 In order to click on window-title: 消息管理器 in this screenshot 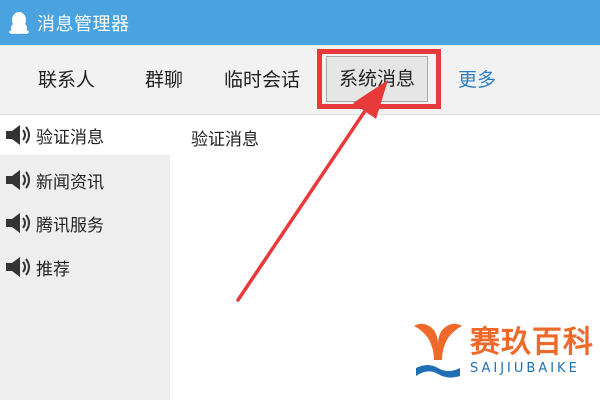, I will do `click(83, 24)`.